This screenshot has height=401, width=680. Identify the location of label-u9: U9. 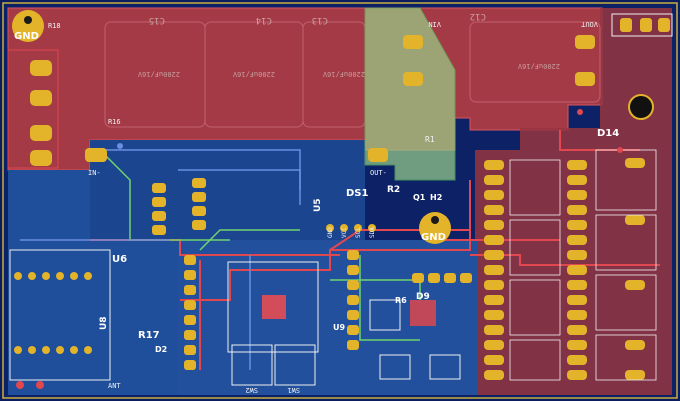
(339, 327).